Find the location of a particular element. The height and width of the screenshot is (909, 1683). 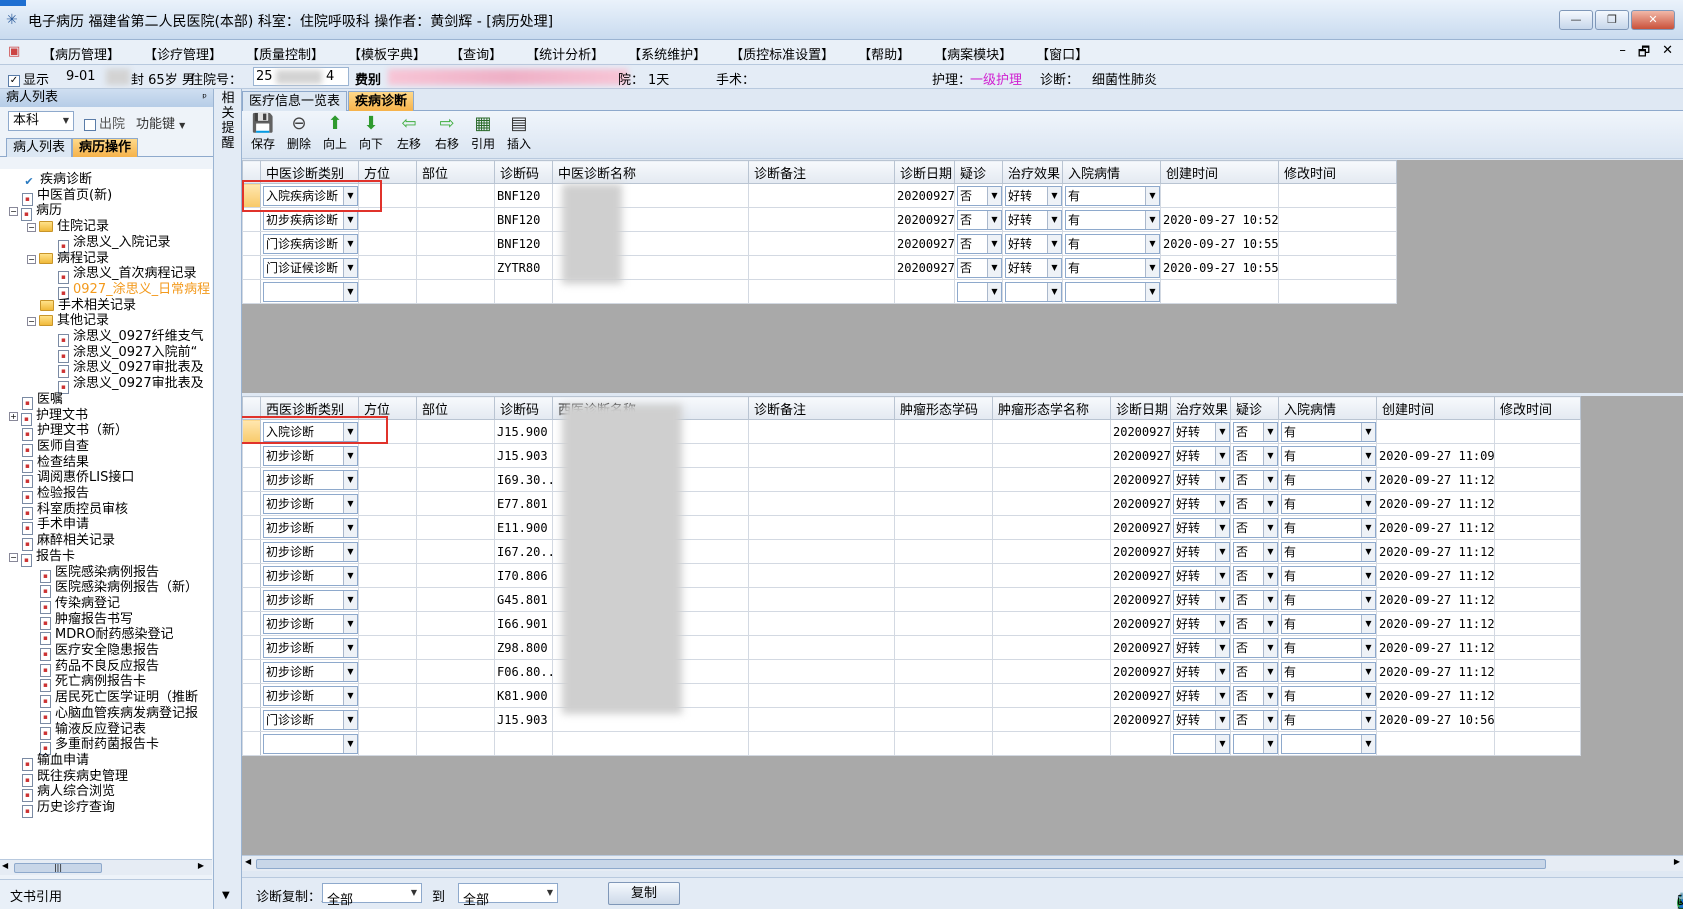

row-selector is located at coordinates (251, 551).